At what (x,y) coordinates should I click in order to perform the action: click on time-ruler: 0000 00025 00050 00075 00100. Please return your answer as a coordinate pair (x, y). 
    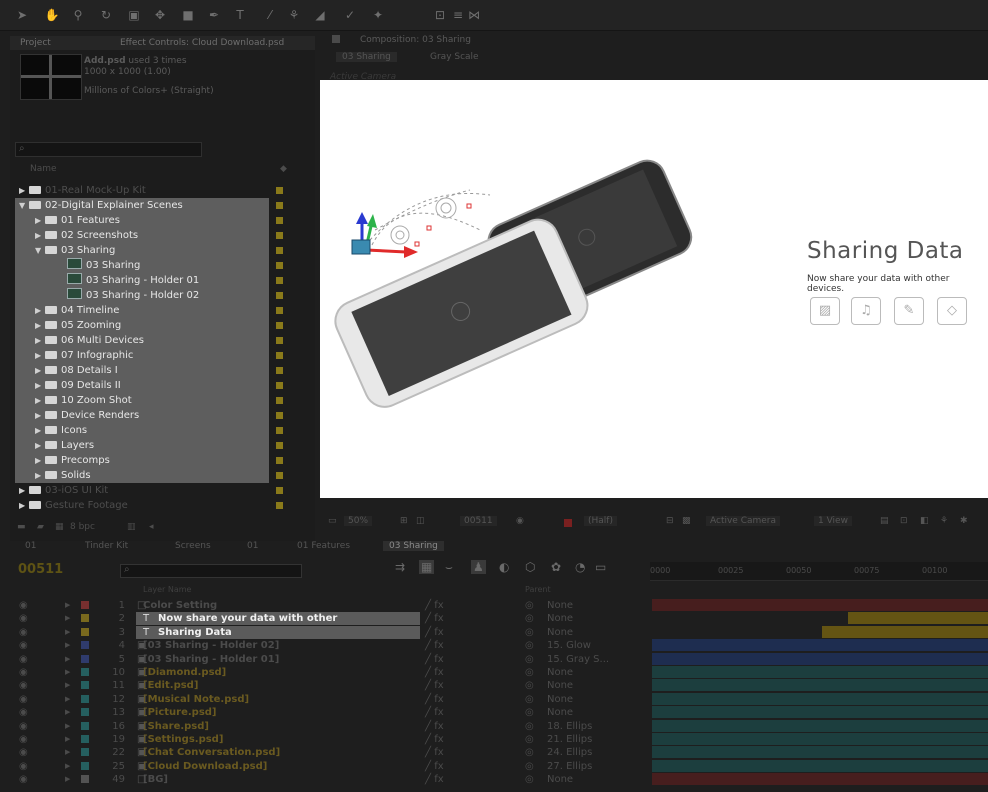
    Looking at the image, I should click on (819, 571).